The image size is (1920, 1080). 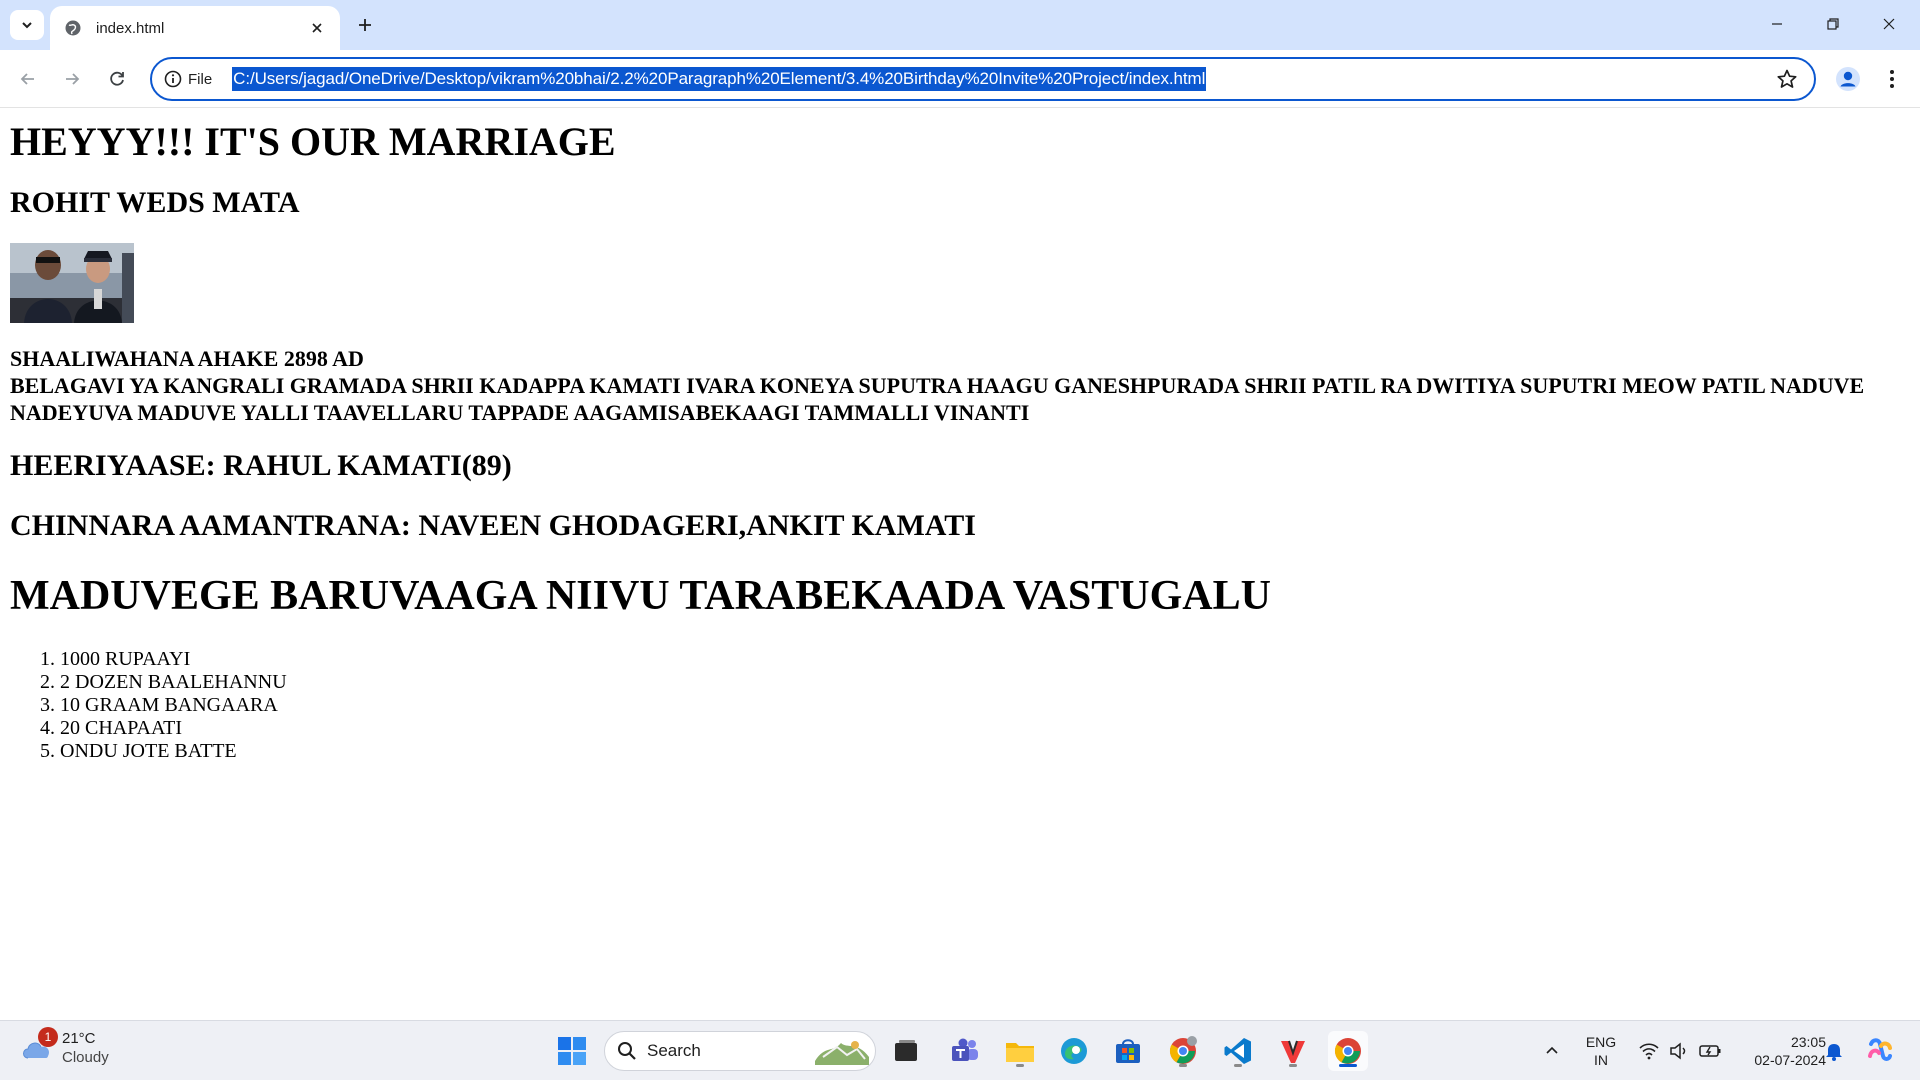 I want to click on edge-app, so click(x=1074, y=1051).